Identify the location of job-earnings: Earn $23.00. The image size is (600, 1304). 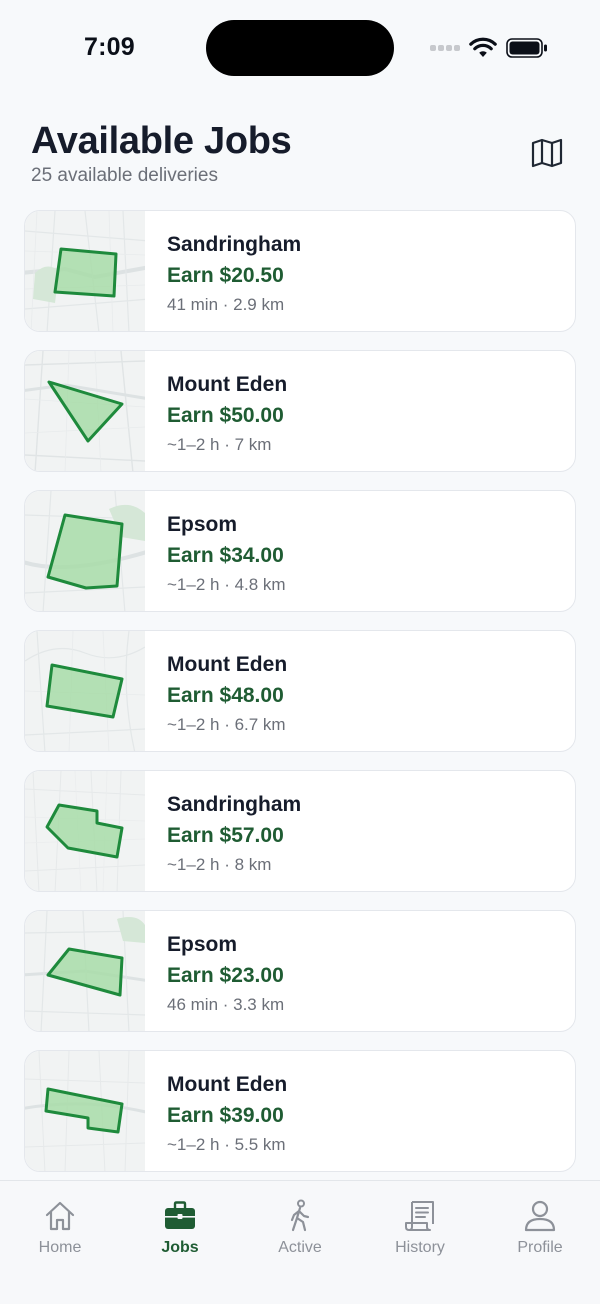
(225, 975).